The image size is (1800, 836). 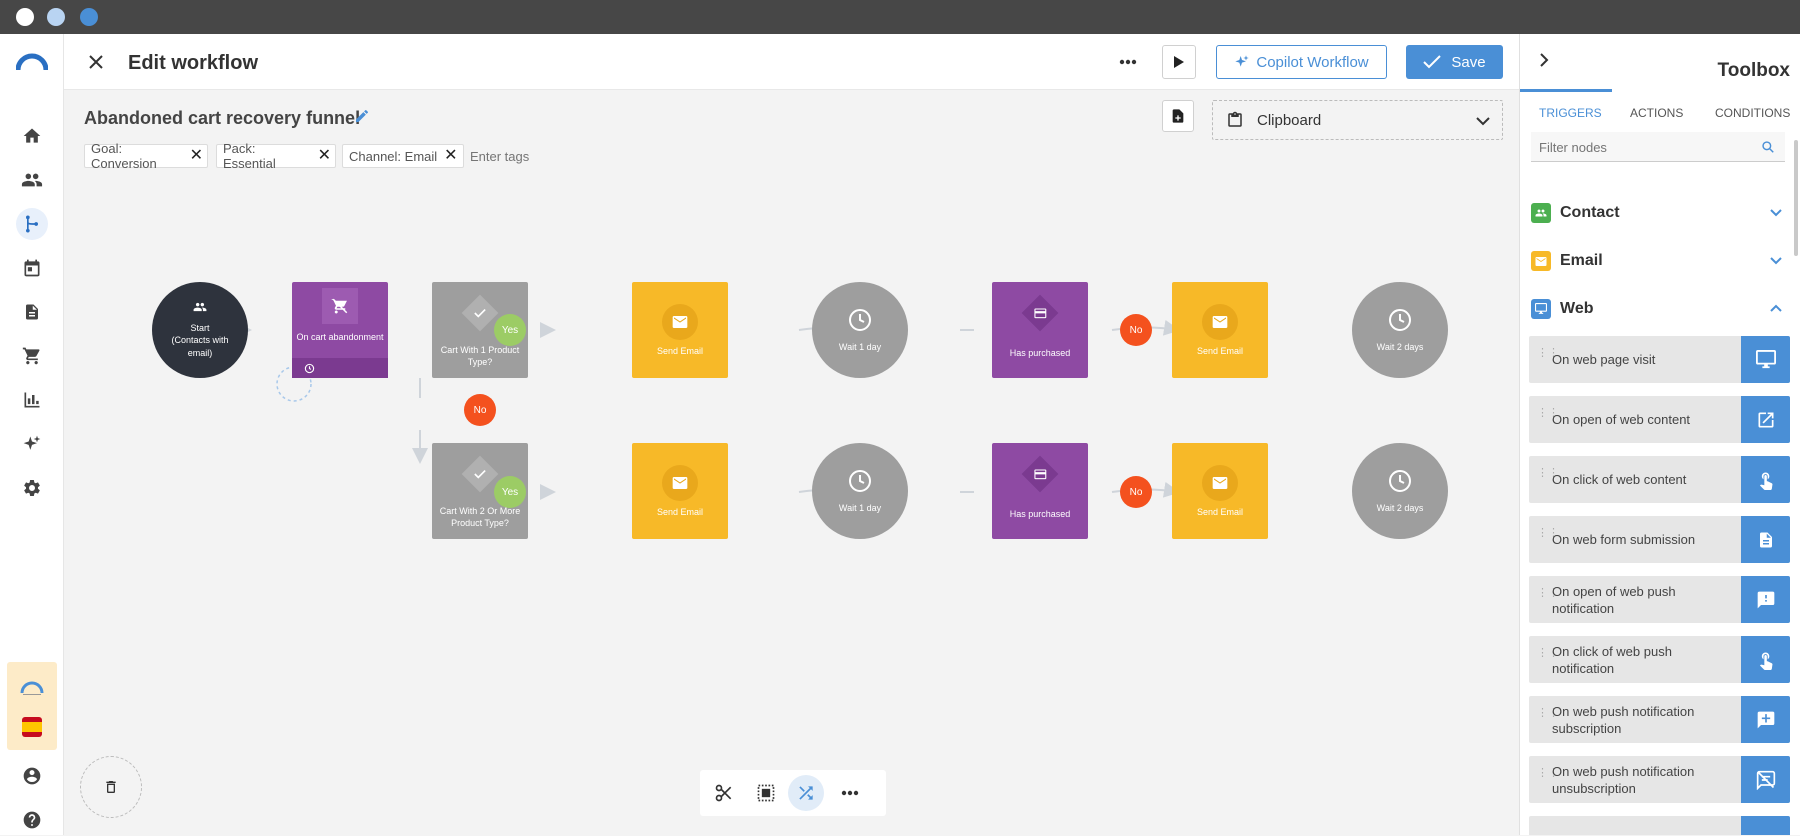 What do you see at coordinates (1570, 113) in the screenshot?
I see `tab-triggers: TRIGGERS` at bounding box center [1570, 113].